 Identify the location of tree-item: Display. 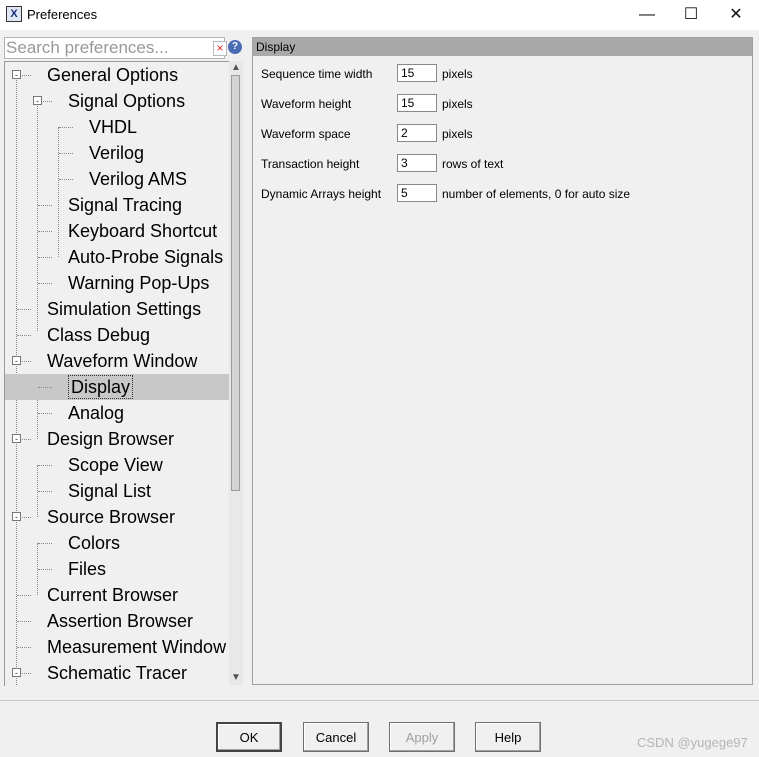
(117, 387).